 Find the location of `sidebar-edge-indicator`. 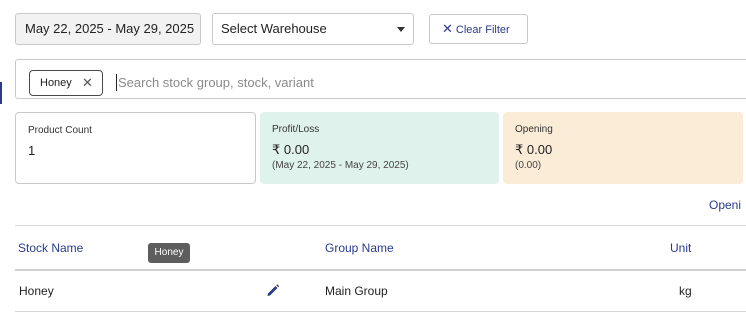

sidebar-edge-indicator is located at coordinates (1, 93).